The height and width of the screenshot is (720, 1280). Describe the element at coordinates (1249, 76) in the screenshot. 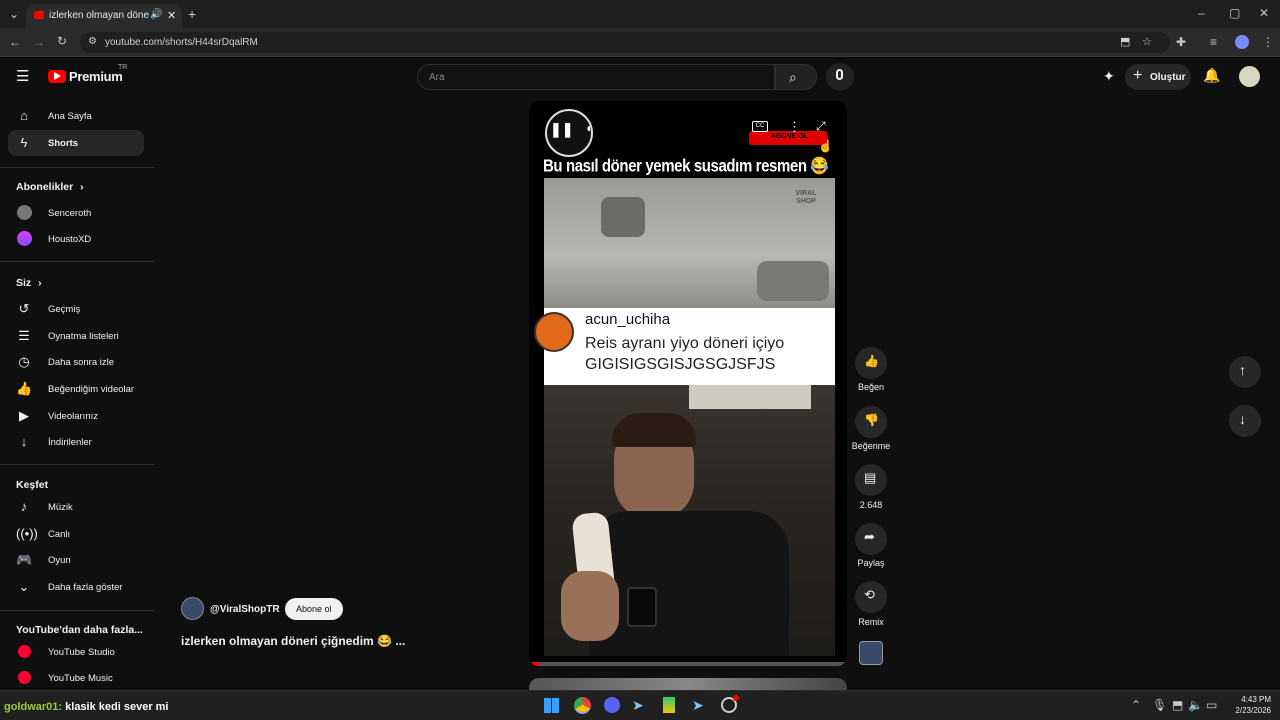

I see `account-avatar` at that location.